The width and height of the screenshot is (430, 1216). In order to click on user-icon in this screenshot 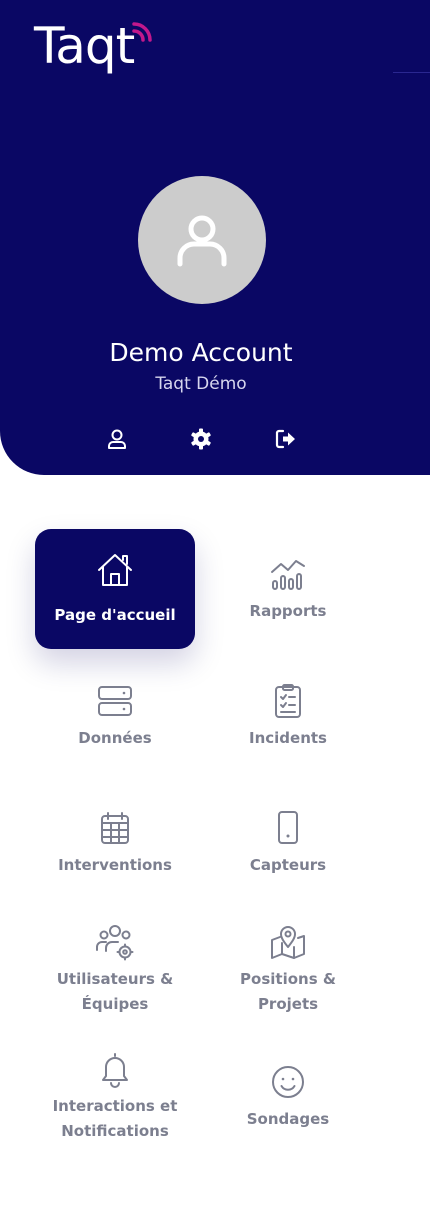, I will do `click(117, 439)`.